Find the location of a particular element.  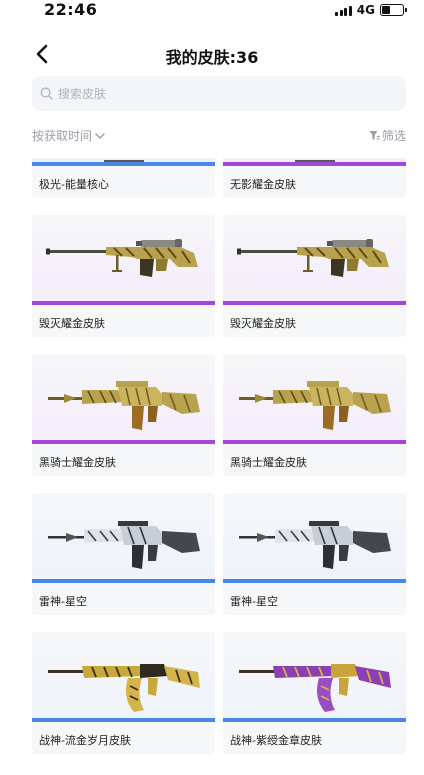

filter-icon is located at coordinates (374, 135).